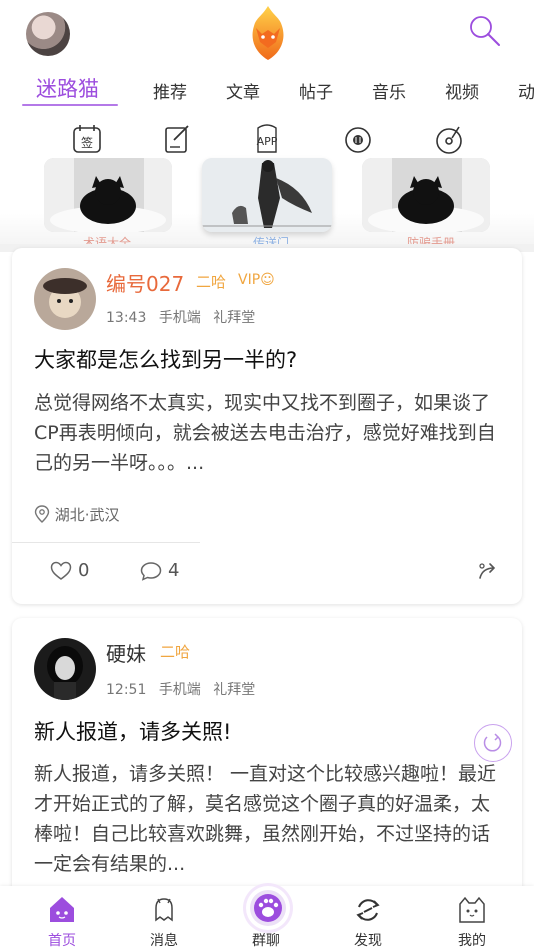 This screenshot has height=949, width=534. I want to click on search-icon, so click(485, 31).